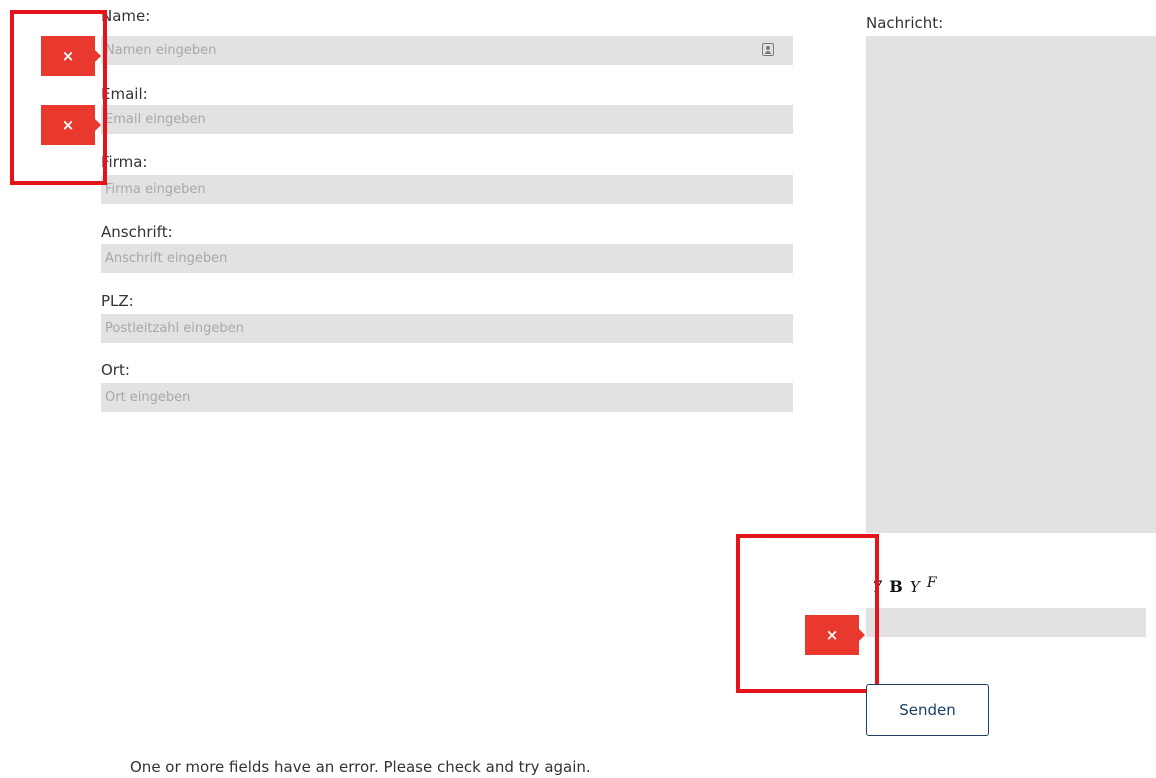  What do you see at coordinates (915, 587) in the screenshot?
I see `captcha-char: Y` at bounding box center [915, 587].